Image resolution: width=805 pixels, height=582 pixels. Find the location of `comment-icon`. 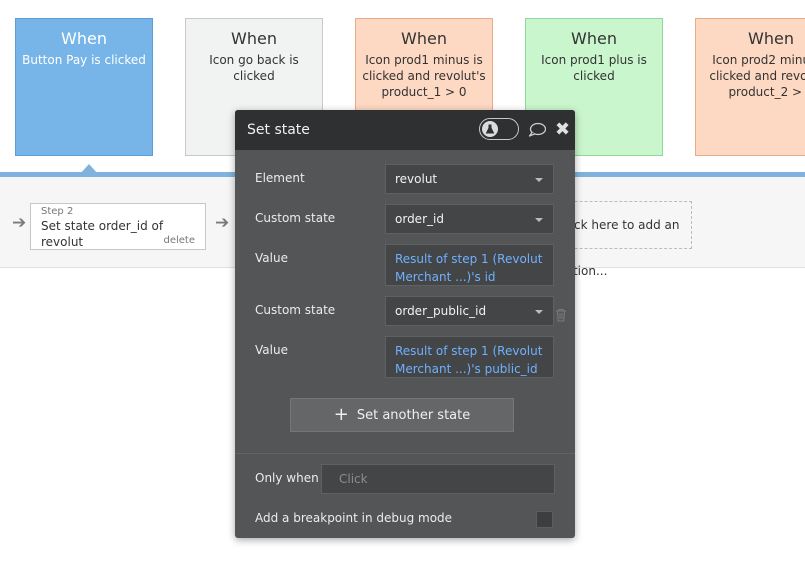

comment-icon is located at coordinates (537, 130).